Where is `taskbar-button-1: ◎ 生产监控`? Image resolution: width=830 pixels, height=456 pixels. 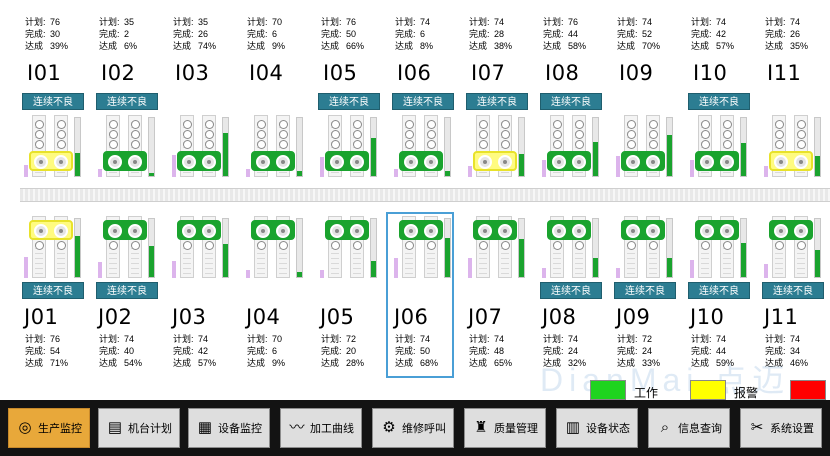
taskbar-button-1: ◎ 生产监控 is located at coordinates (49, 428).